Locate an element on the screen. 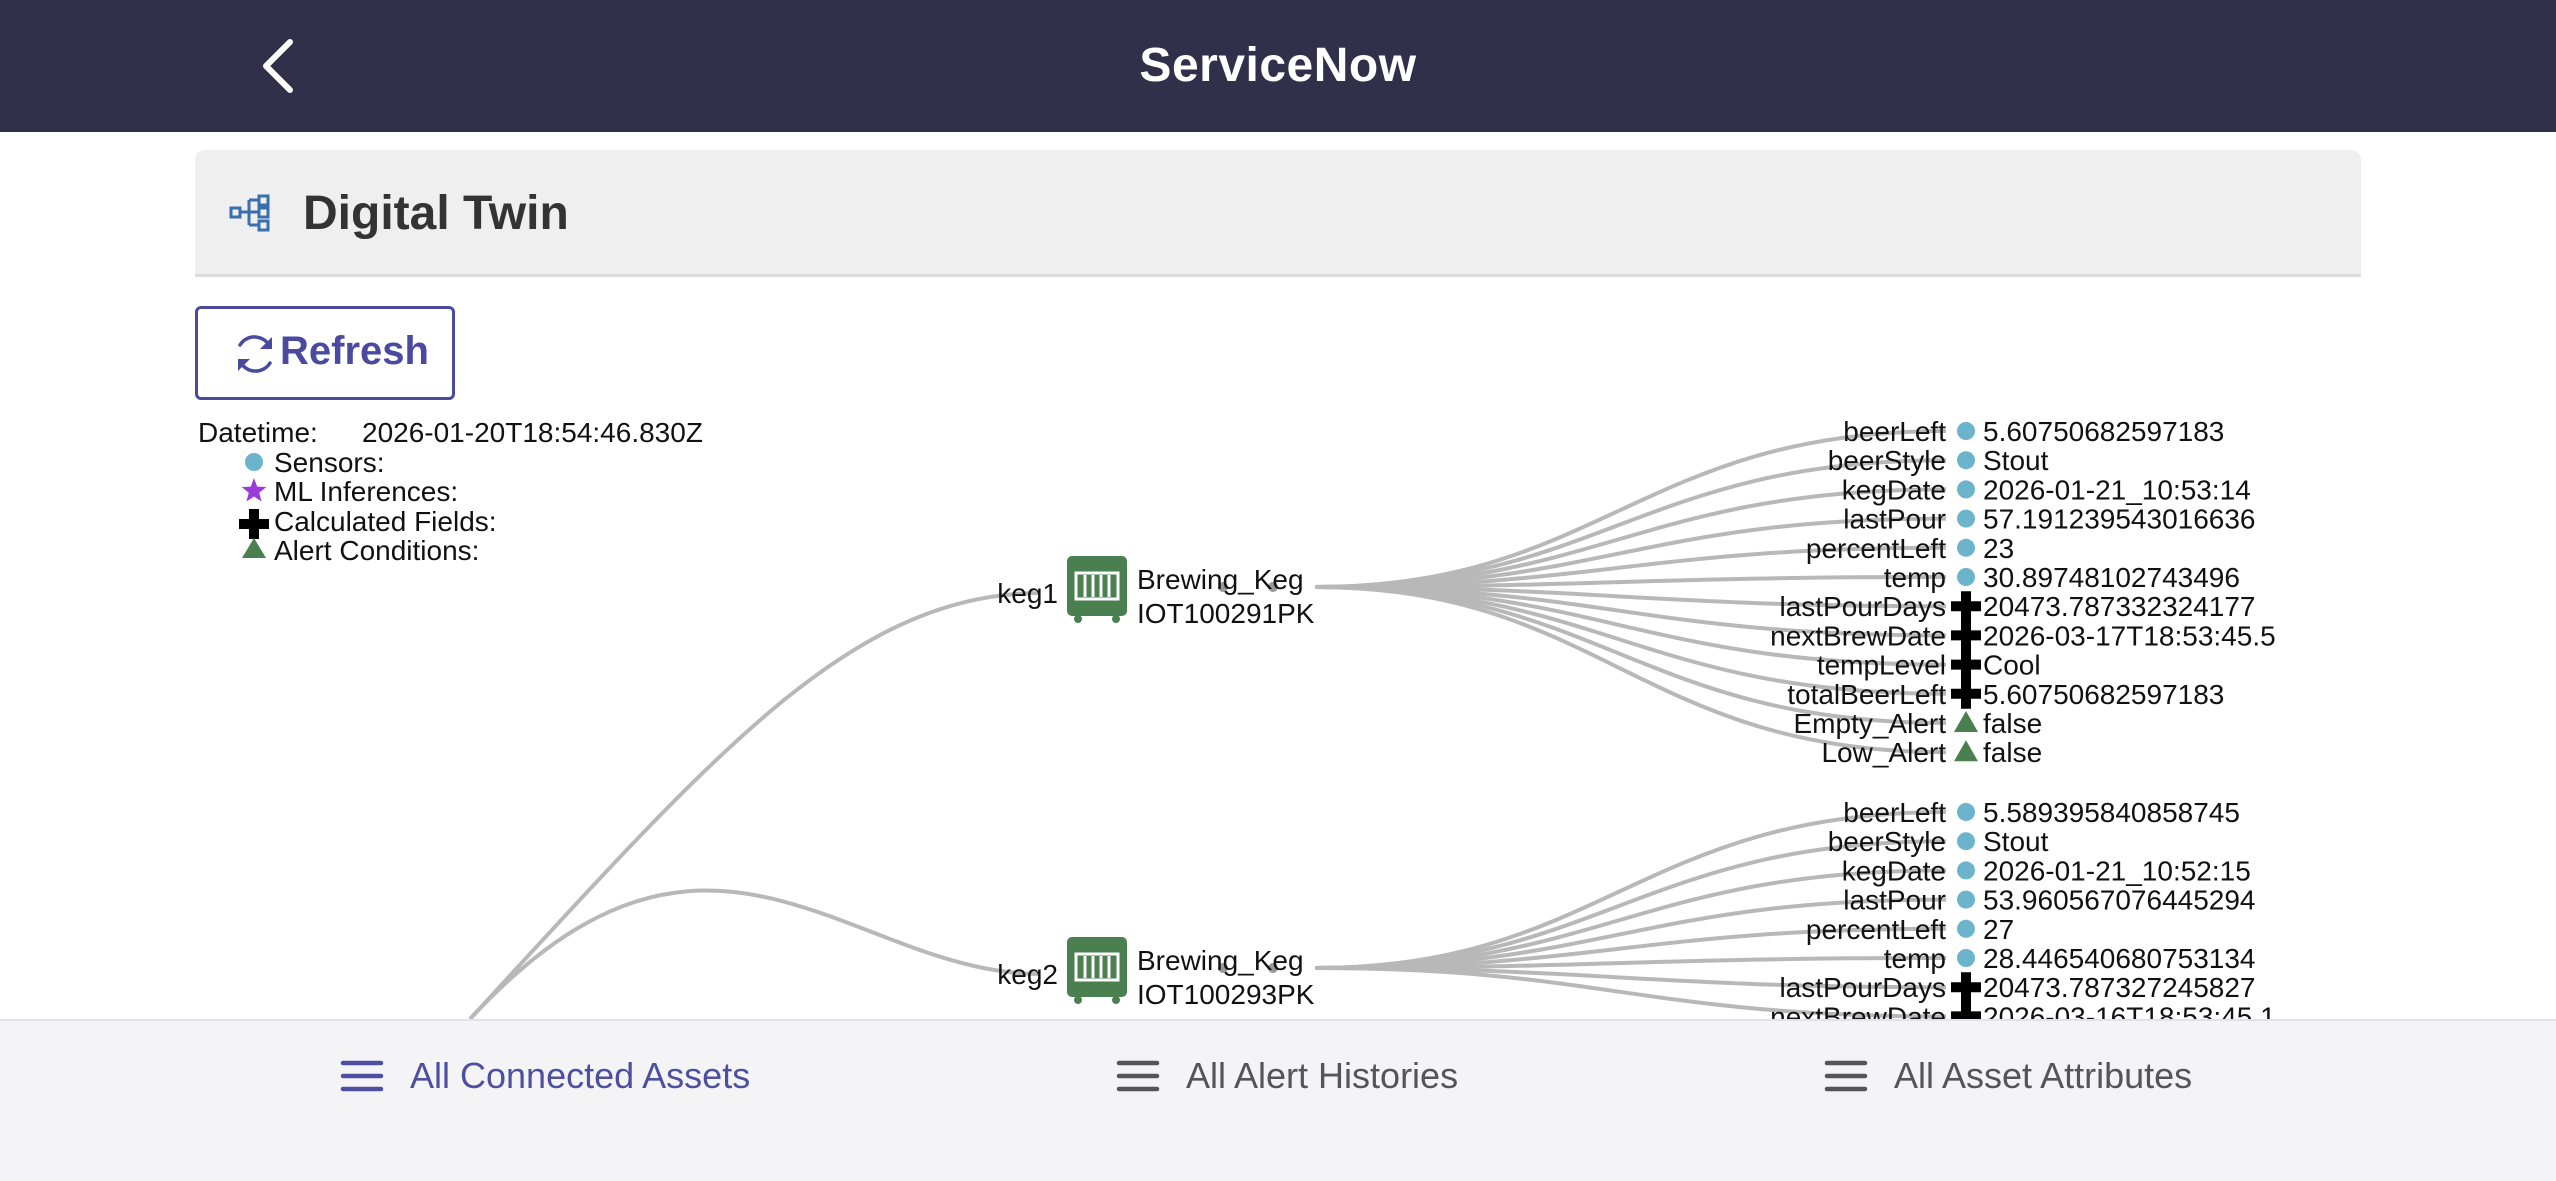 Image resolution: width=2556 pixels, height=1181 pixels. attribute-node: totalBeerLeft 5.60750682597183 is located at coordinates (2005, 694).